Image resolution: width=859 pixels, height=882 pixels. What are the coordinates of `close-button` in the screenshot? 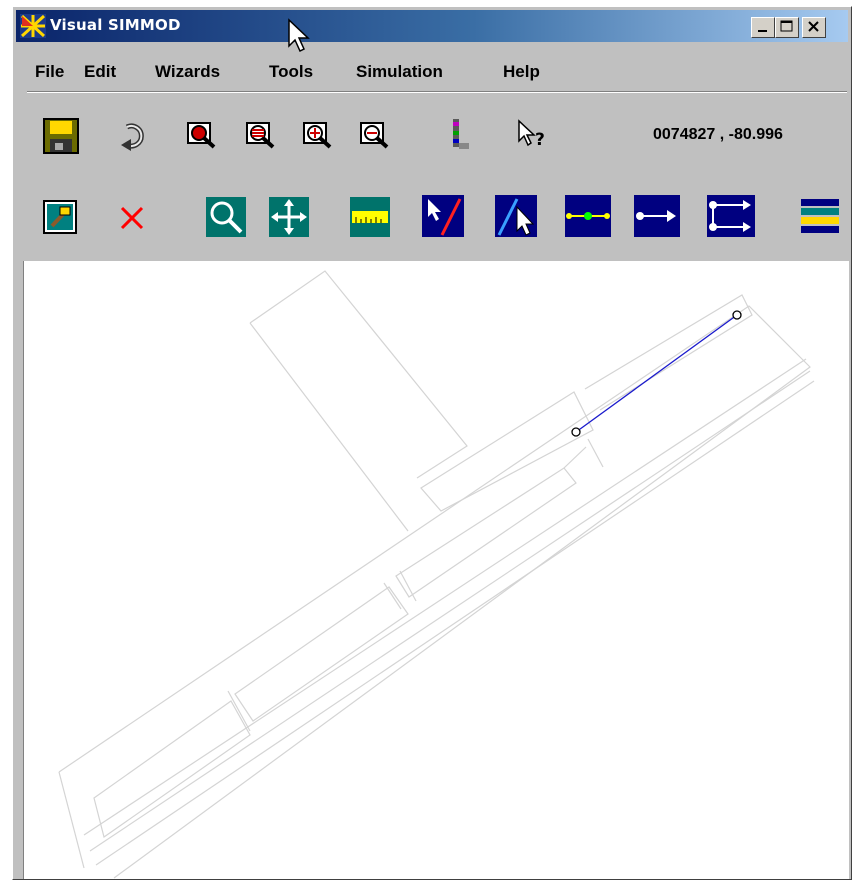 It's located at (814, 27).